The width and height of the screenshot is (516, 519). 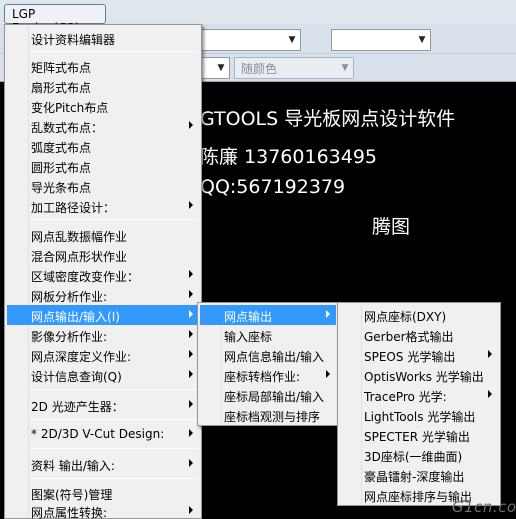 I want to click on menu-item-label: 网板分析作业:, so click(x=69, y=297).